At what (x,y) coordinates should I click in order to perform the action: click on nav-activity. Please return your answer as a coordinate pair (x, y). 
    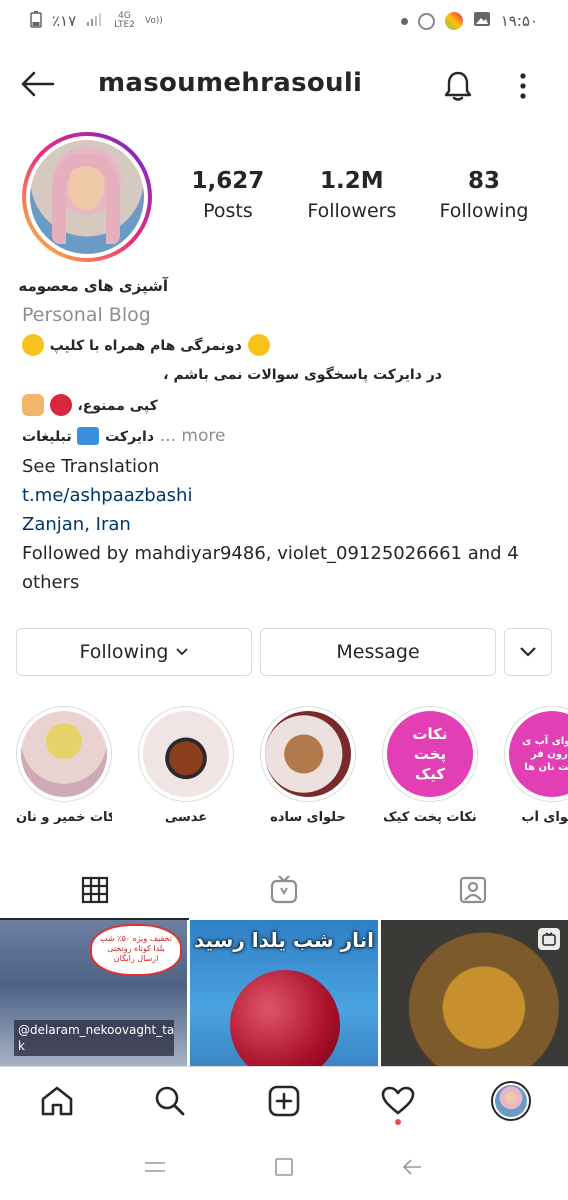
    Looking at the image, I should click on (398, 1101).